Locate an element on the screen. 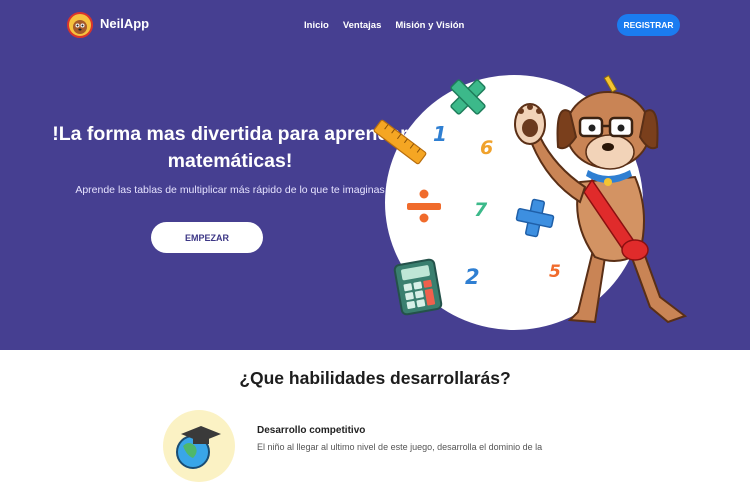  start-button: EMPEZAR is located at coordinates (207, 237).